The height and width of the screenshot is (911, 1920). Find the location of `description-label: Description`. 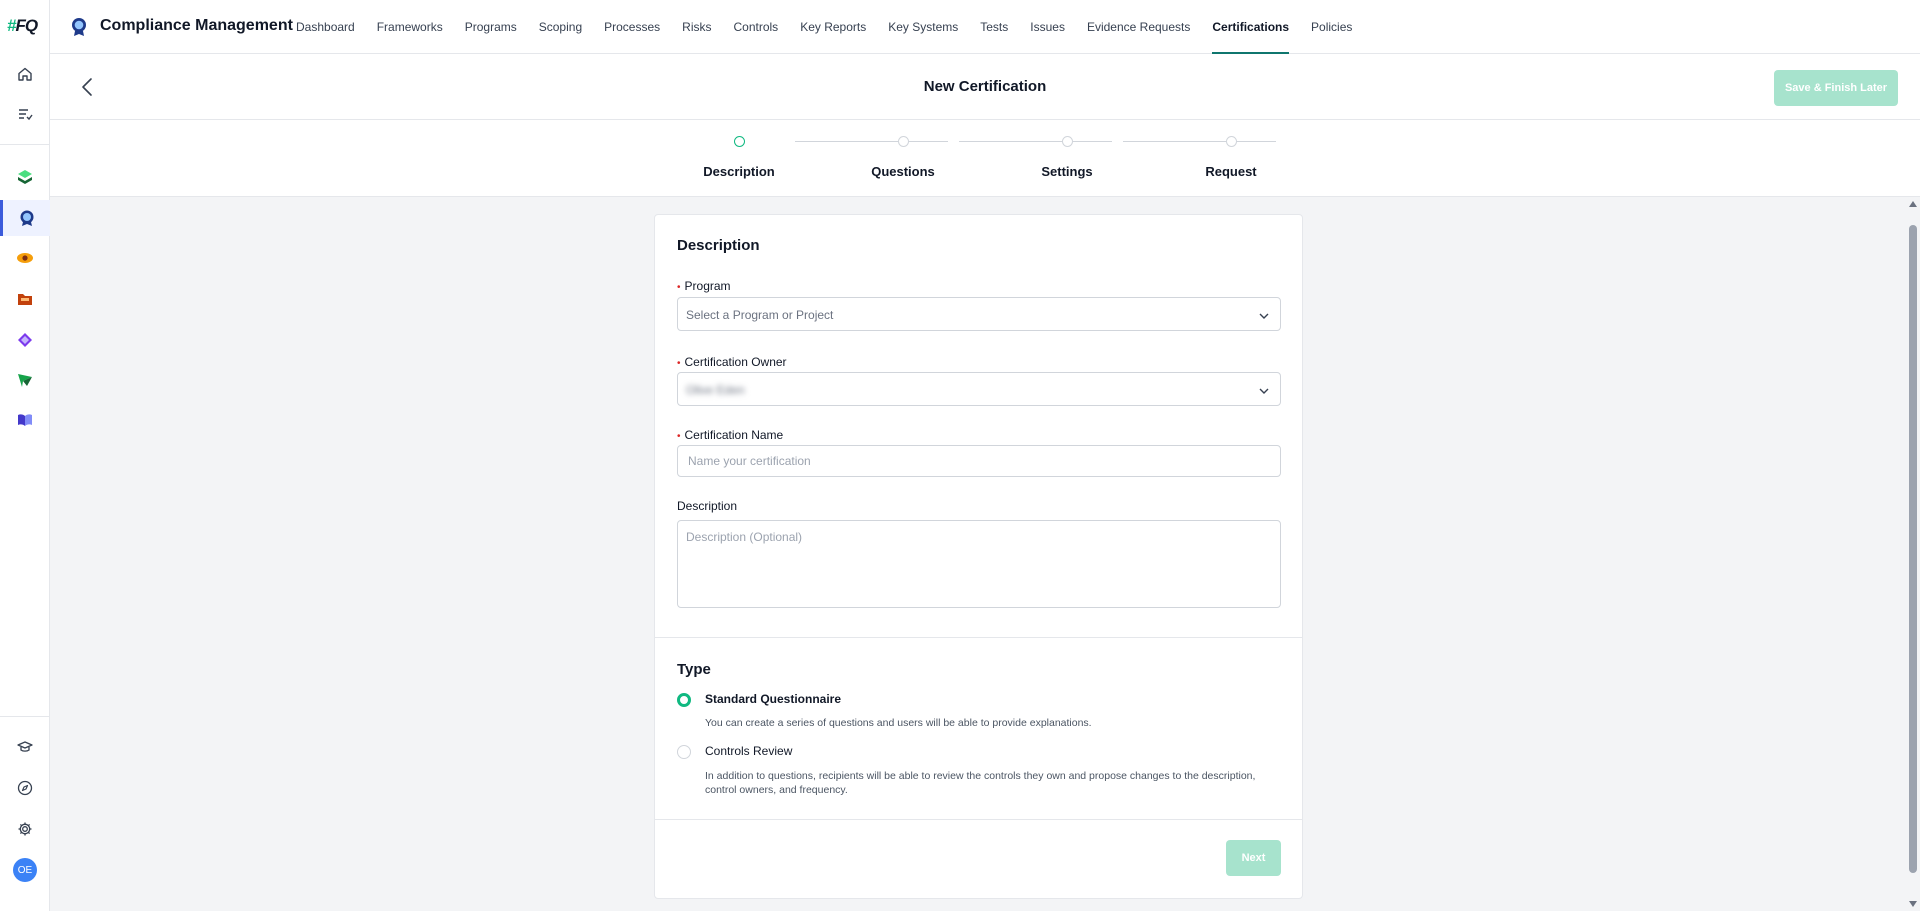

description-label: Description is located at coordinates (707, 506).